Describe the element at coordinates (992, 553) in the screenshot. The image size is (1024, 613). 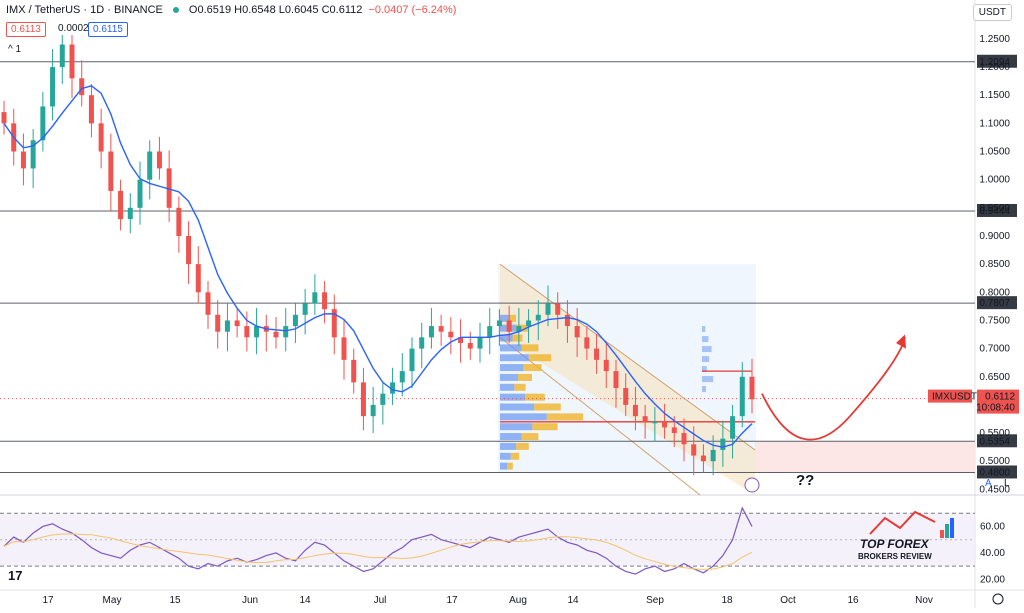
I see `rsi-axis-label: 40.00` at that location.